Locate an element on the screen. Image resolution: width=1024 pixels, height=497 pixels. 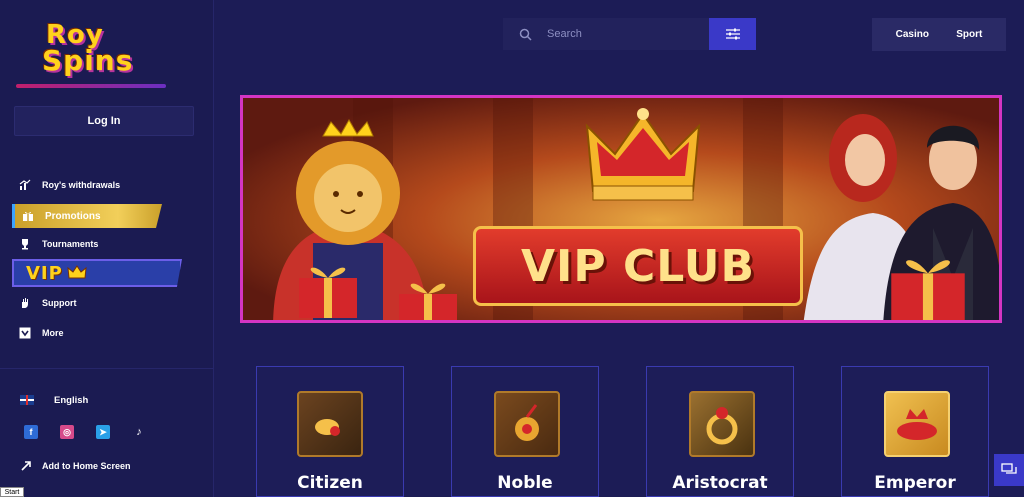
aristocrat-tier-icon is located at coordinates (722, 424).